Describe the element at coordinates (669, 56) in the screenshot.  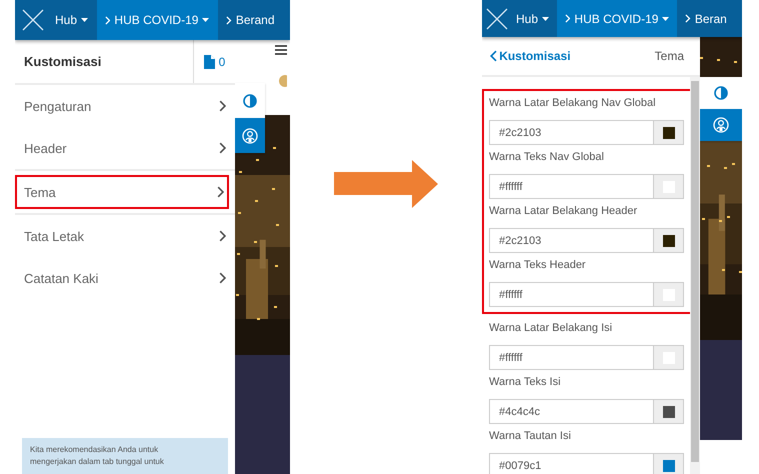
I see `section-title: Tema` at that location.